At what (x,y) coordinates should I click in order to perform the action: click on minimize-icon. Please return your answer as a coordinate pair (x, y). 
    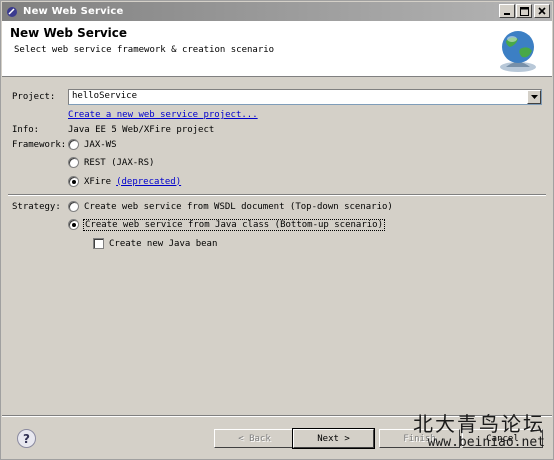
    Looking at the image, I should click on (507, 14).